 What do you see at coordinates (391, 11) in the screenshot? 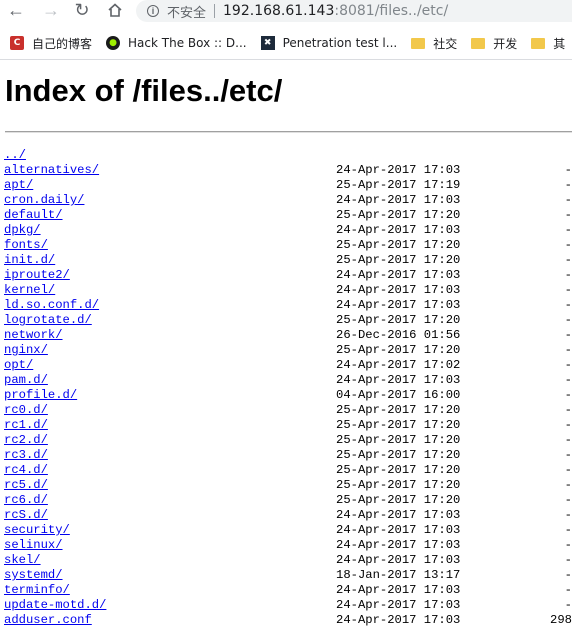
I see `url-path: :8081/files../etc/` at bounding box center [391, 11].